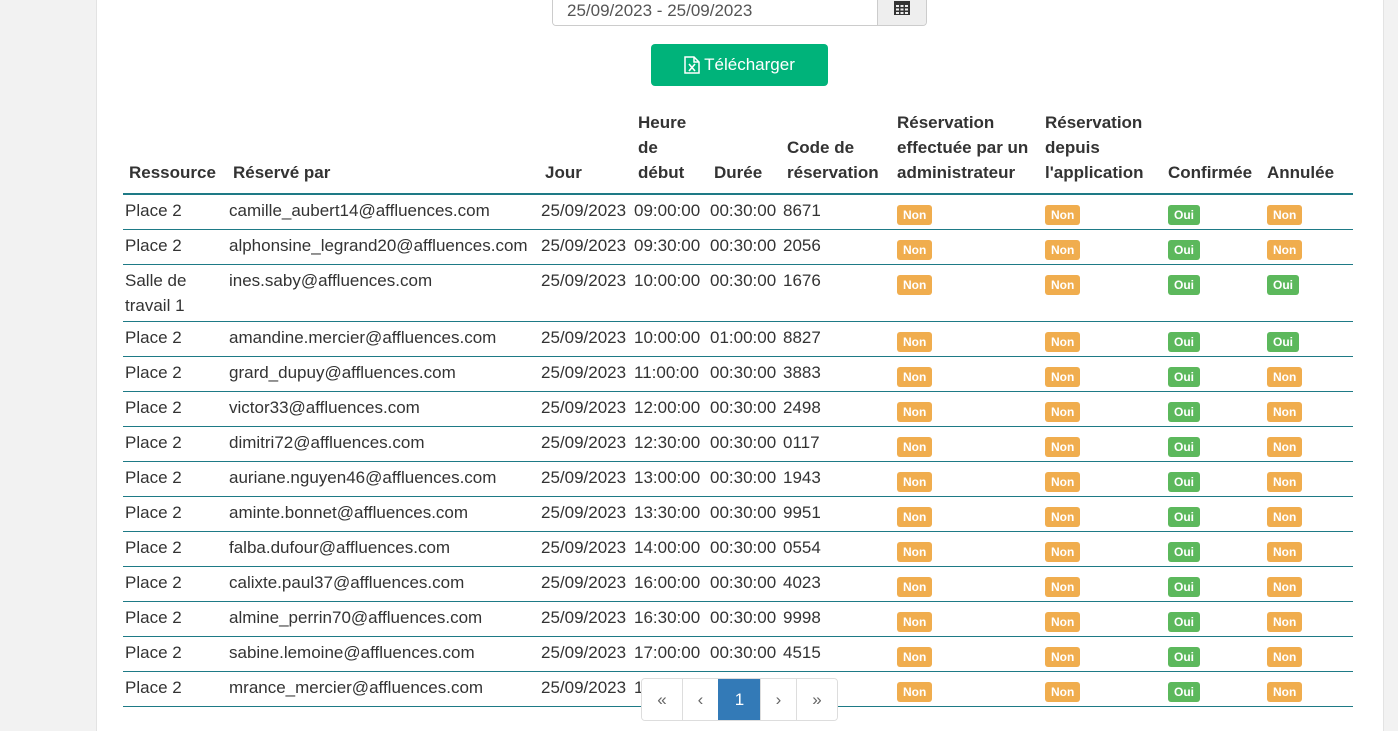 This screenshot has width=1398, height=731. What do you see at coordinates (836, 654) in the screenshot?
I see `cell-code: 4515` at bounding box center [836, 654].